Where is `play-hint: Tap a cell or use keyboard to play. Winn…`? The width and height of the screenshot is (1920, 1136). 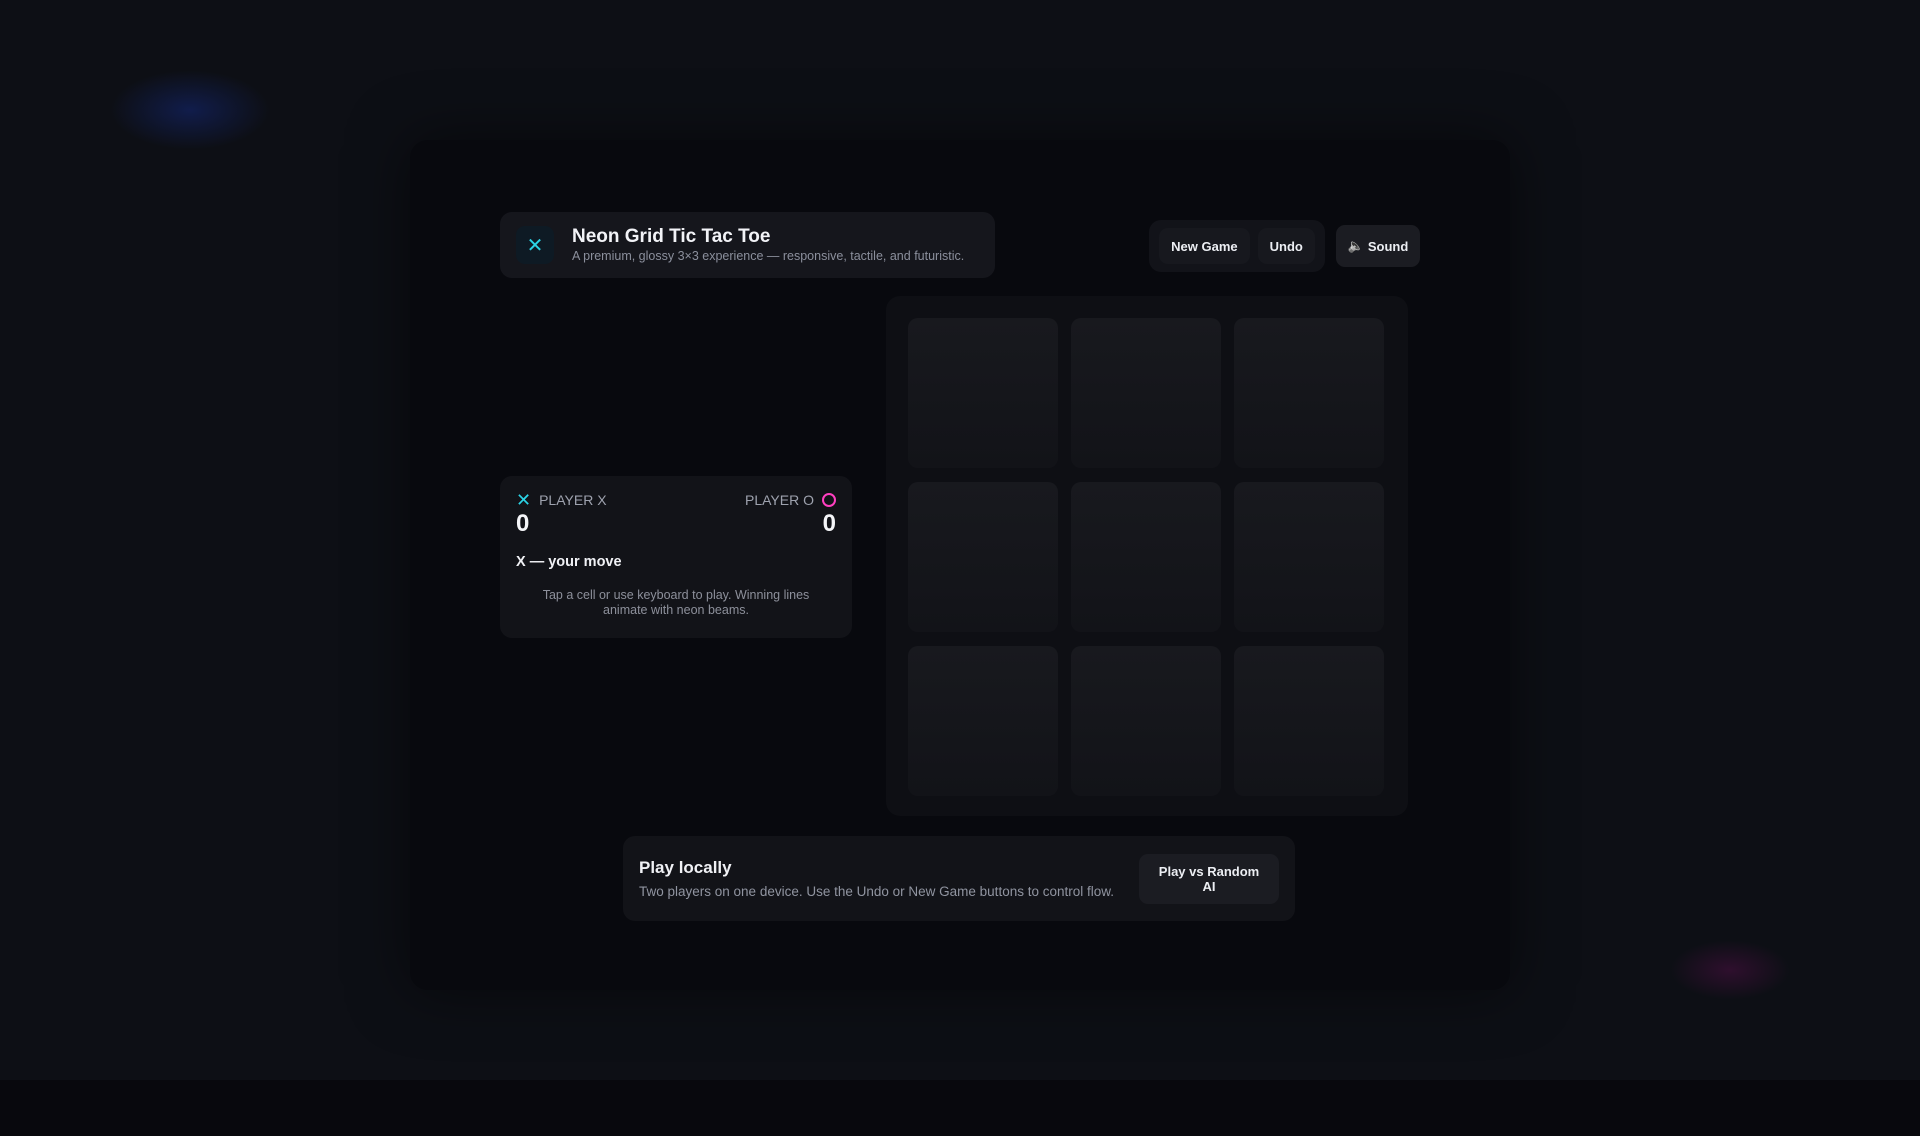
play-hint: Tap a cell or use keyboard to play. Winn… is located at coordinates (676, 602).